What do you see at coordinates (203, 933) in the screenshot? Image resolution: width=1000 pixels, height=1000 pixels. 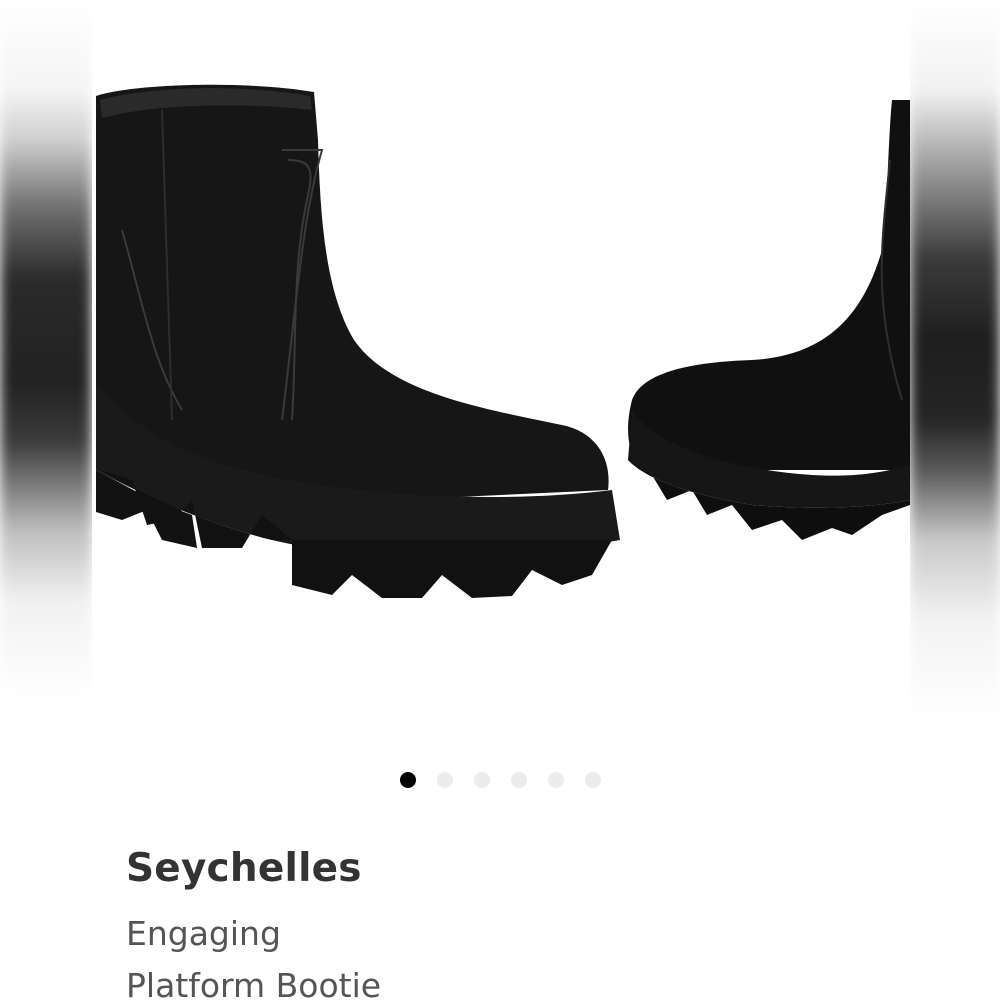 I see `product-name-line-1: Engaging` at bounding box center [203, 933].